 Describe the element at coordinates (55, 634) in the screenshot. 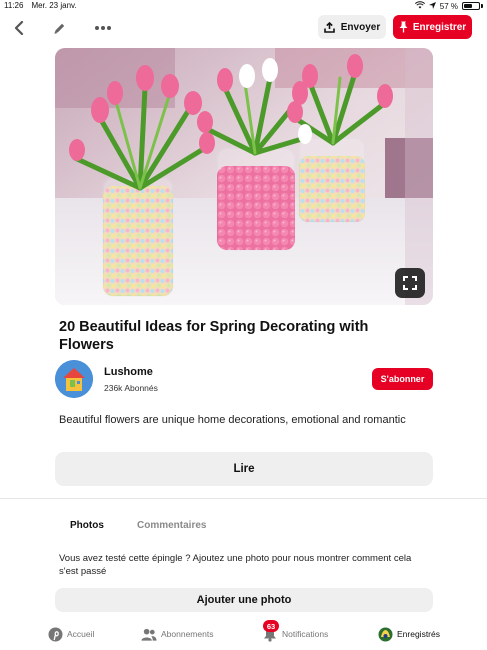

I see `pinterest-icon` at that location.